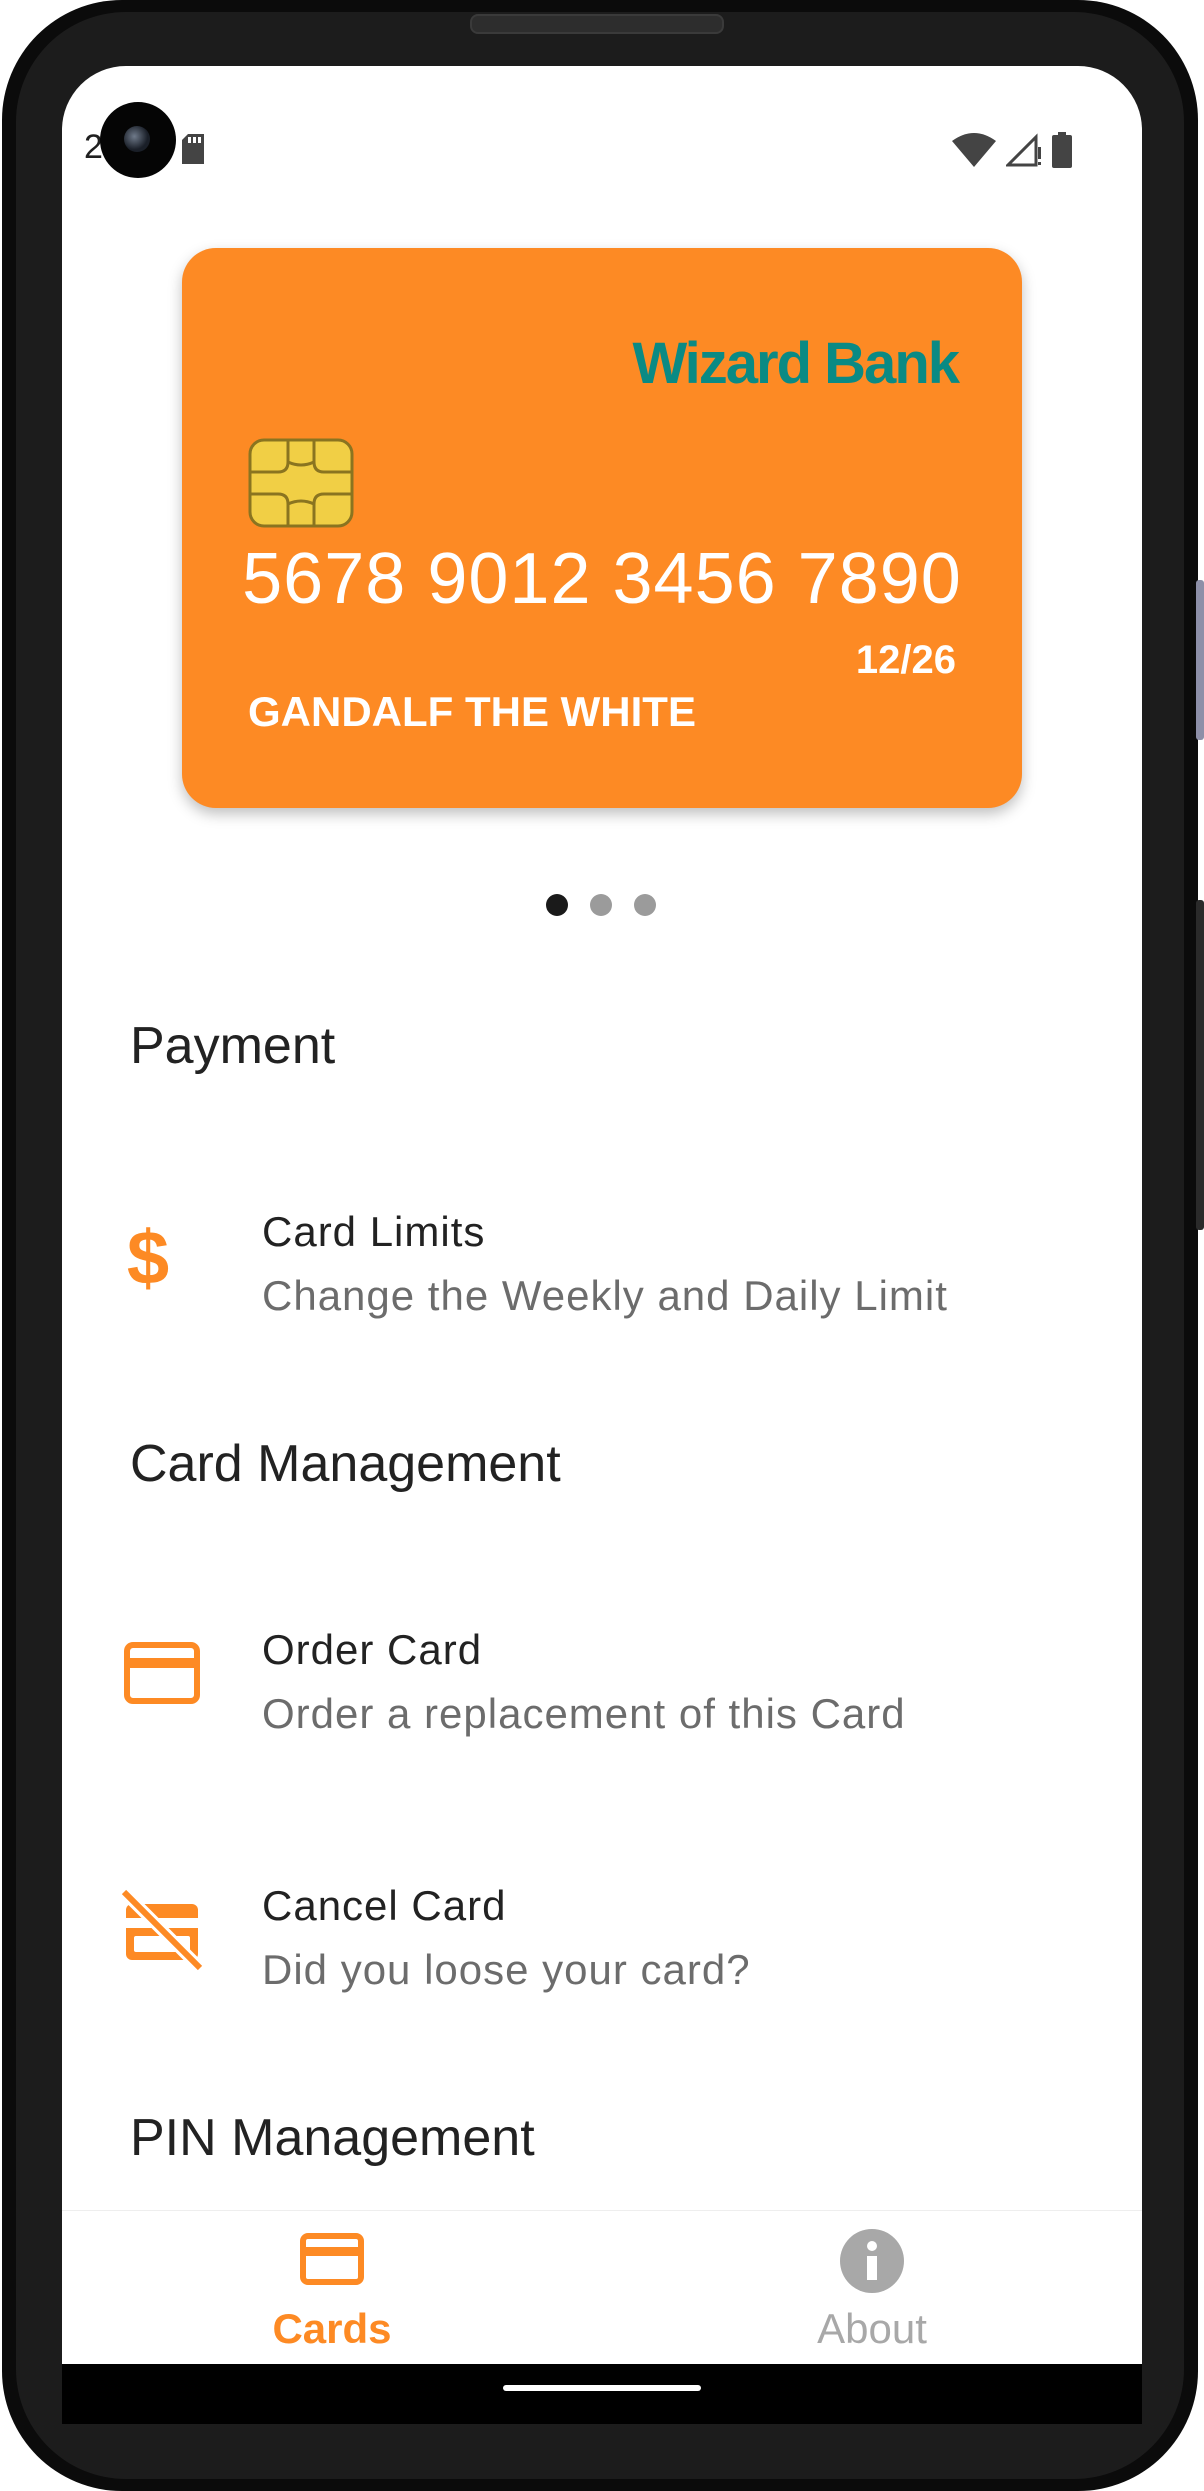 This screenshot has width=1204, height=2491. What do you see at coordinates (345, 1464) in the screenshot?
I see `section-title-card-management: Card Management` at bounding box center [345, 1464].